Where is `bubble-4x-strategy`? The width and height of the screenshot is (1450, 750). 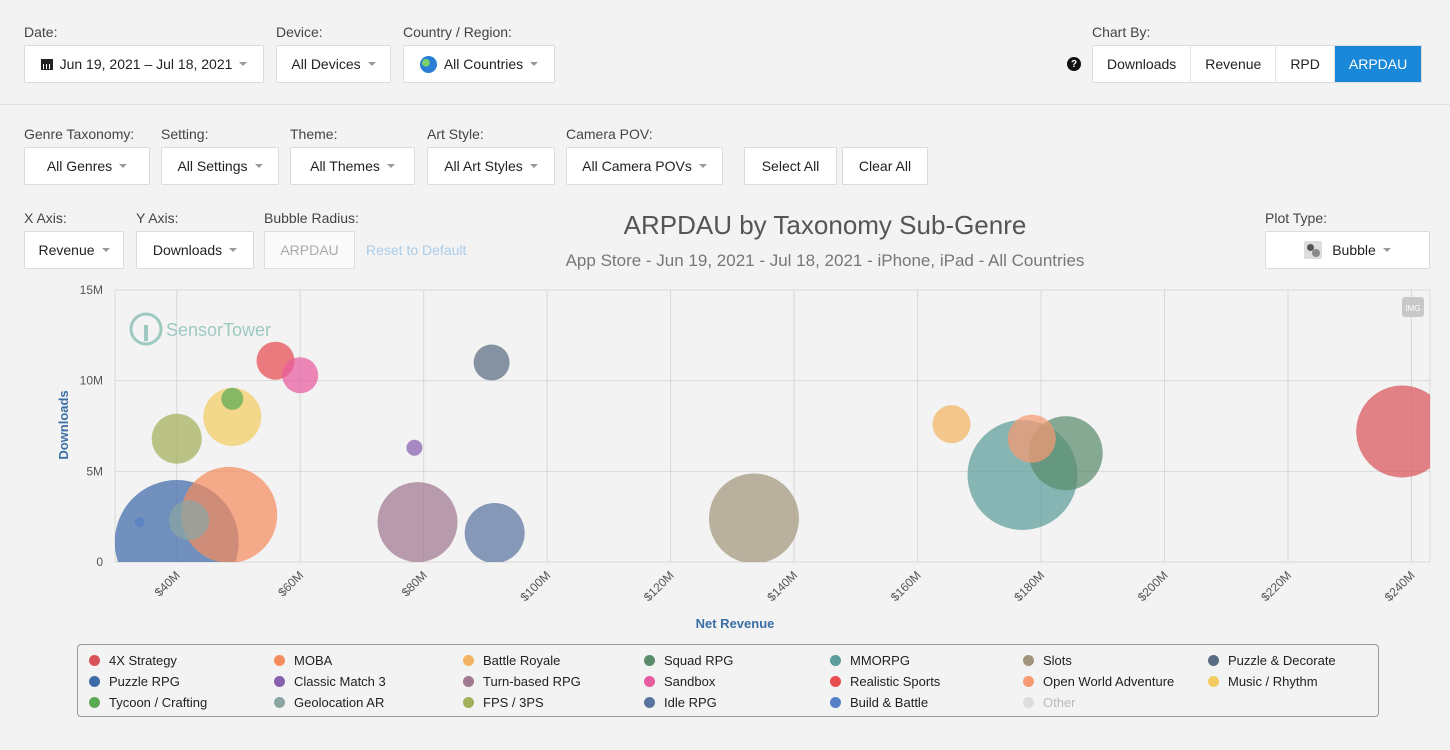
bubble-4x-strategy is located at coordinates (1402, 431).